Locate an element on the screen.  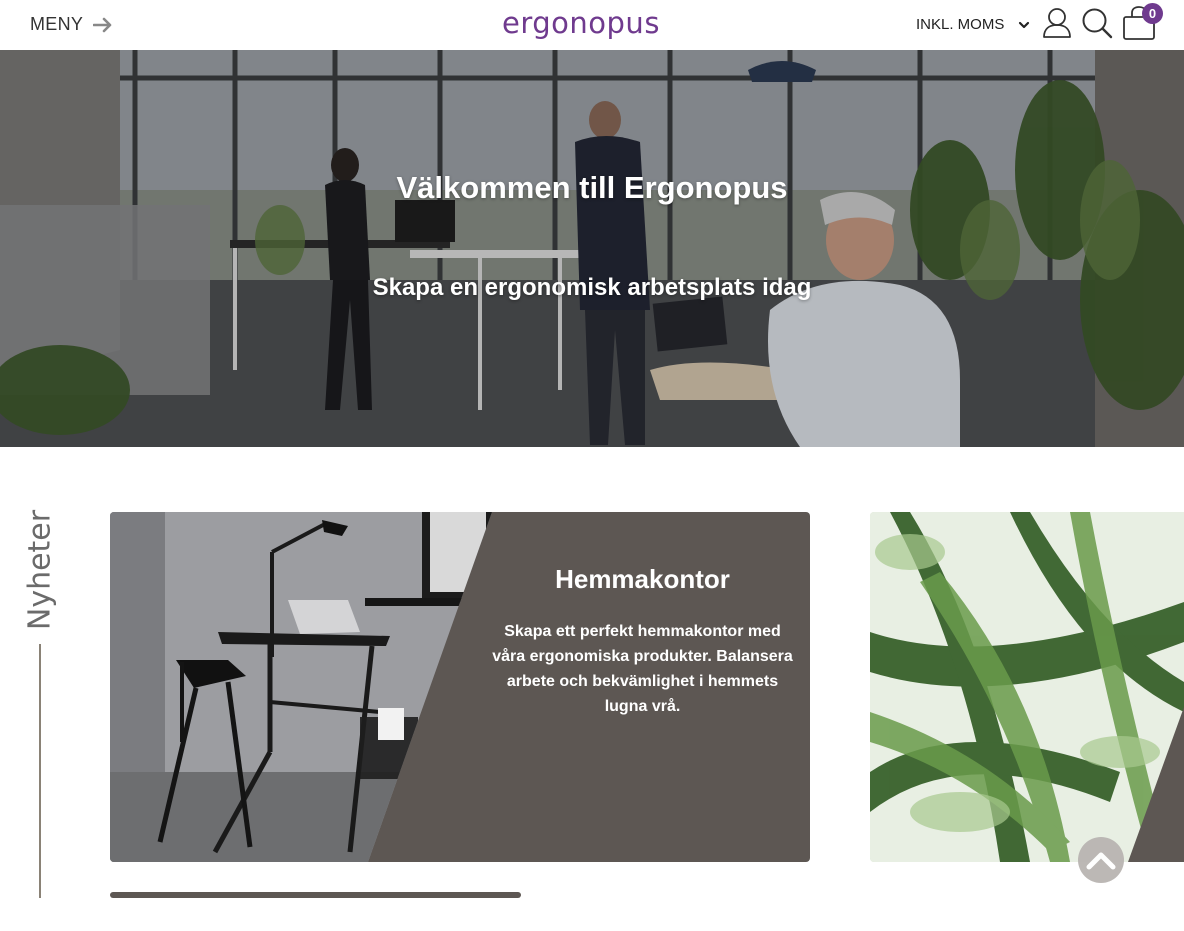
news-section-label: Nyheter is located at coordinates (40, 570).